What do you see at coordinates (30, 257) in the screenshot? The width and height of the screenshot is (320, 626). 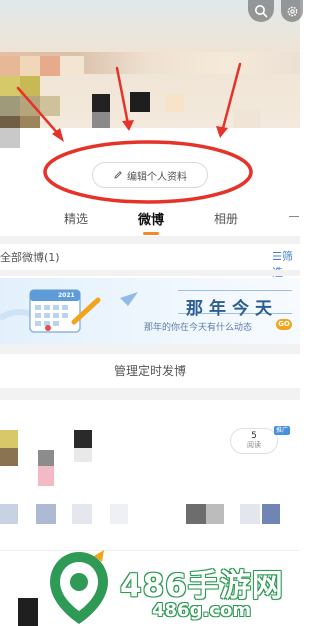 I see `all-weibo-count: 全部微博(1)` at bounding box center [30, 257].